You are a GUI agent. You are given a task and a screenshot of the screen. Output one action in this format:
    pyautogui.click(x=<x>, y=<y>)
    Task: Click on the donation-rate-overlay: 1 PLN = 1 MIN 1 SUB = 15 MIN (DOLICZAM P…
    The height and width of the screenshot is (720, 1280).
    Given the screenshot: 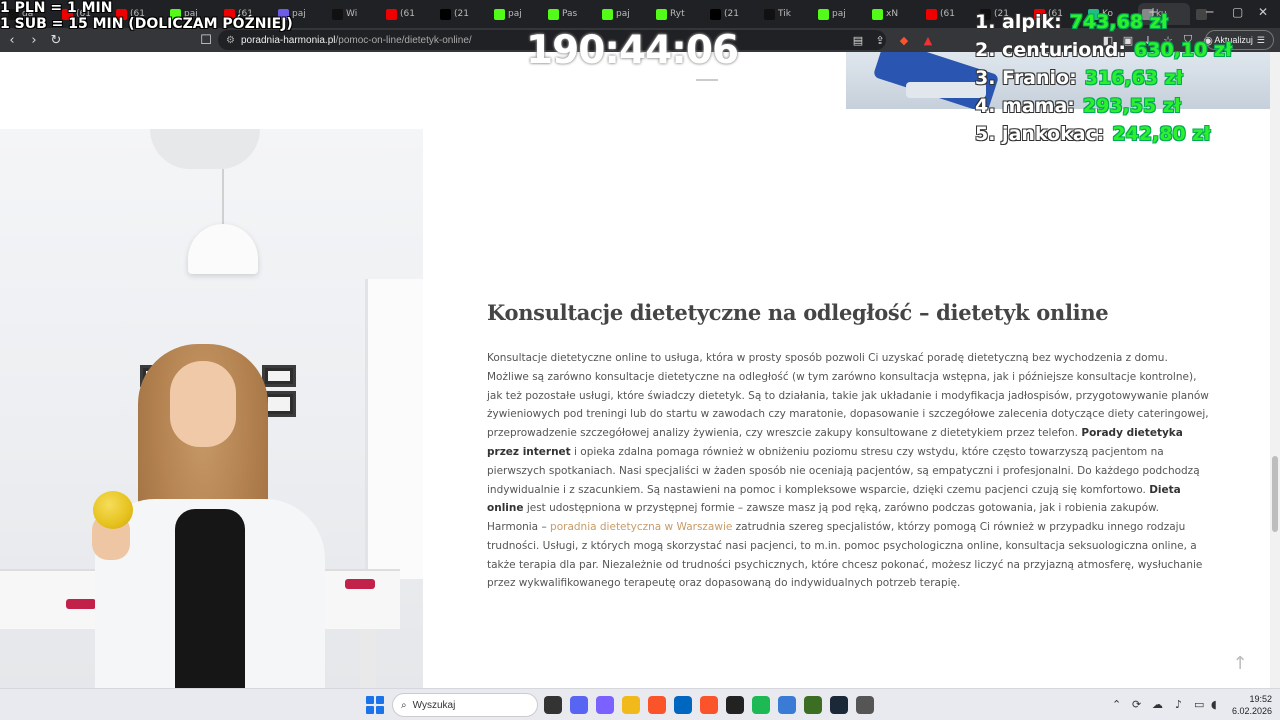 What is the action you would take?
    pyautogui.click(x=146, y=16)
    